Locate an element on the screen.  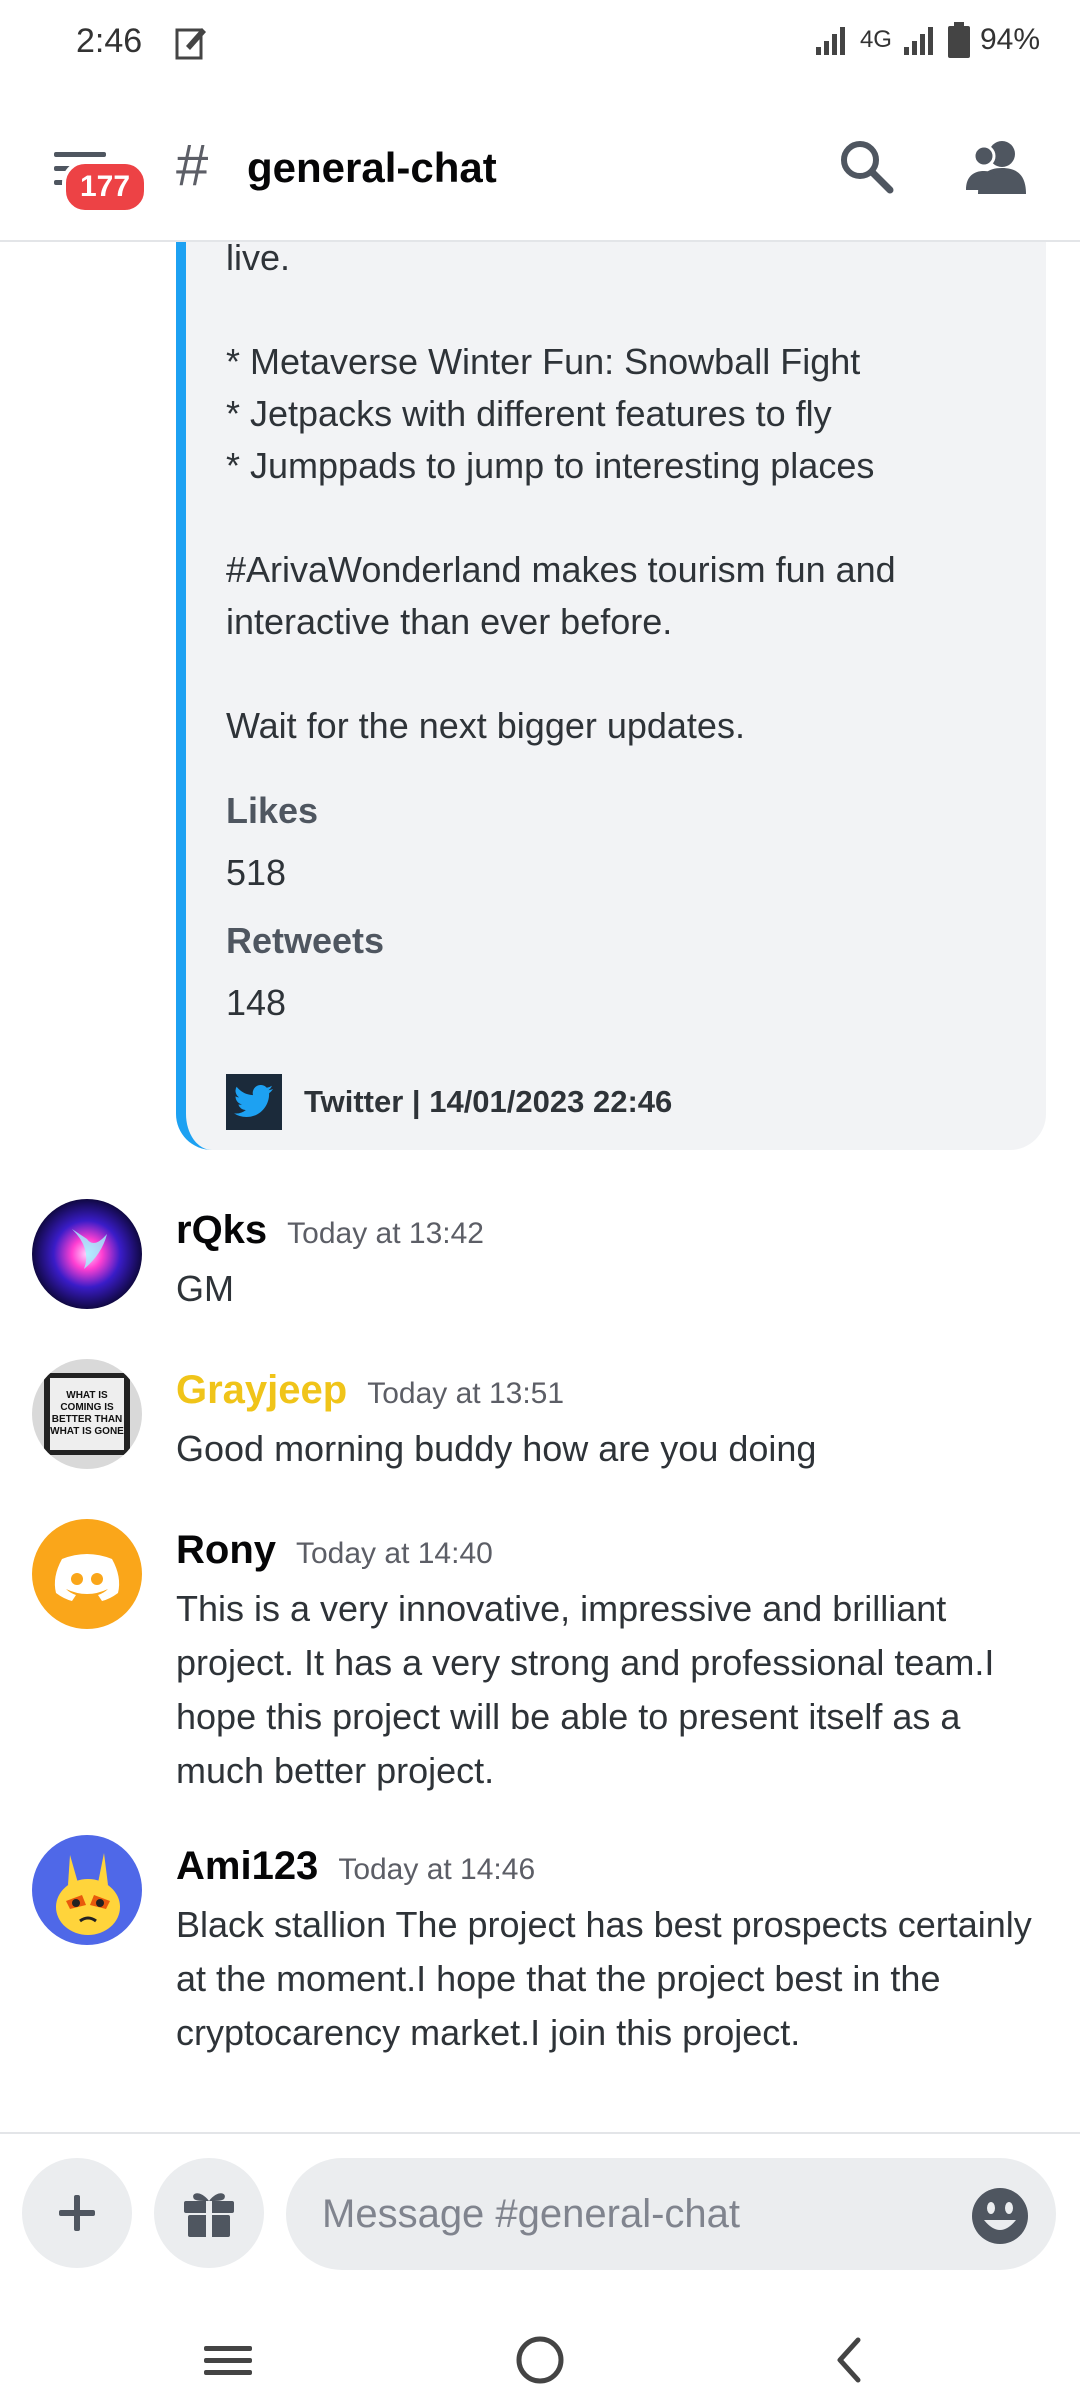
home-icon is located at coordinates (540, 2360).